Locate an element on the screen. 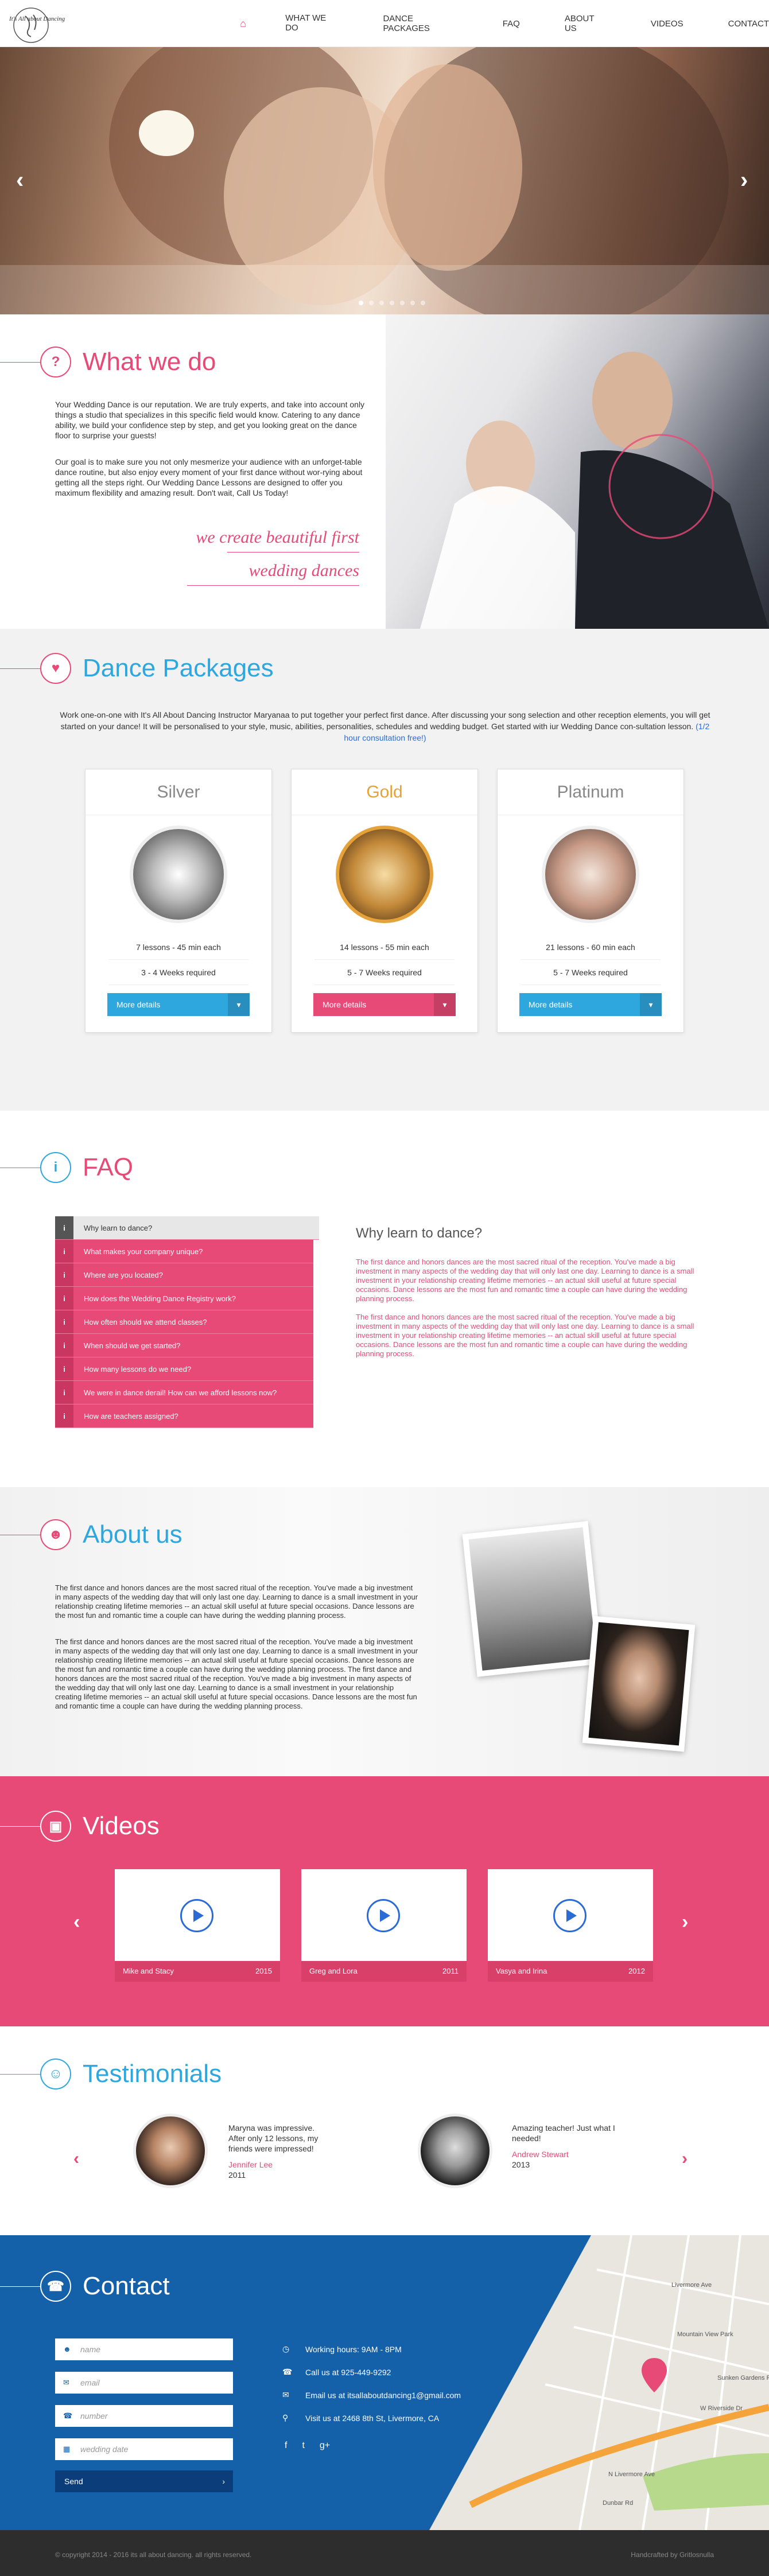 The image size is (769, 2576). dance-class-photo is located at coordinates (532, 1599).